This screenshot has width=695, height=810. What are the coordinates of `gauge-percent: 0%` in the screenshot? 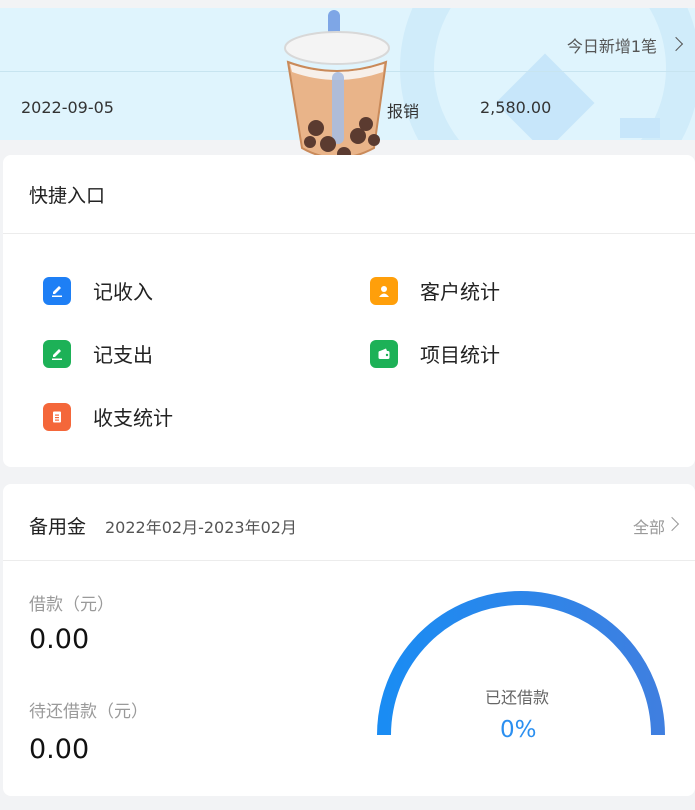 It's located at (518, 730).